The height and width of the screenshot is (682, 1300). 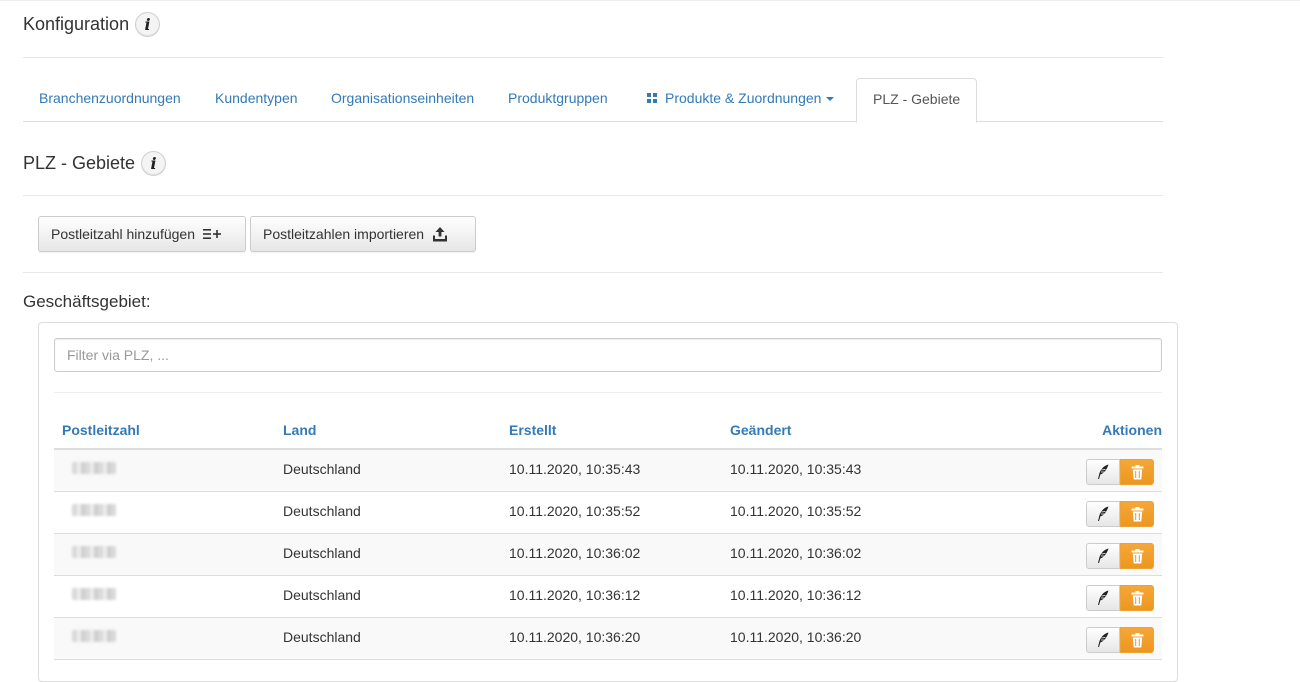 I want to click on cell-geaendert: 10.11.2020, 10:35:52, so click(x=796, y=511).